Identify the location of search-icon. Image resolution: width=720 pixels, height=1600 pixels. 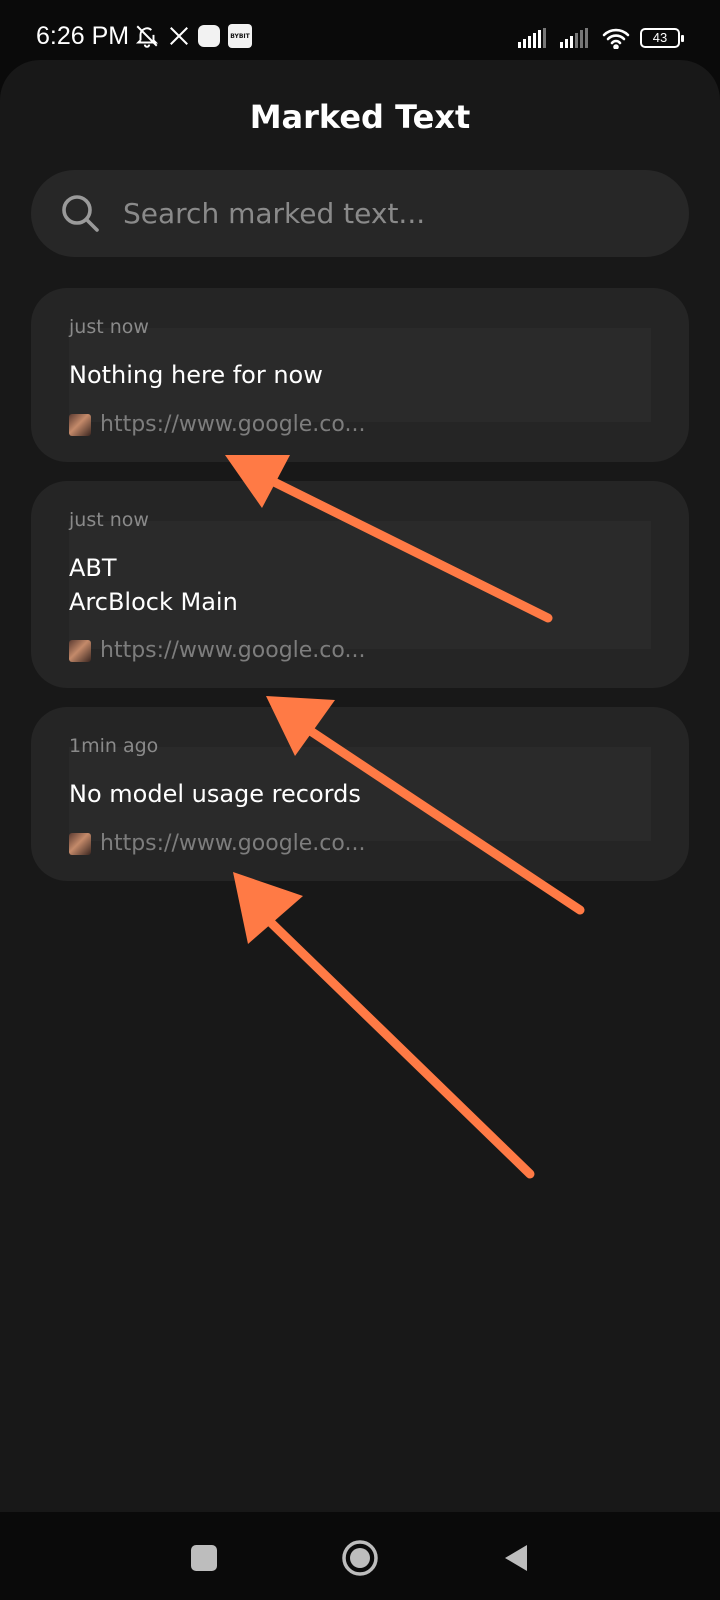
(81, 214).